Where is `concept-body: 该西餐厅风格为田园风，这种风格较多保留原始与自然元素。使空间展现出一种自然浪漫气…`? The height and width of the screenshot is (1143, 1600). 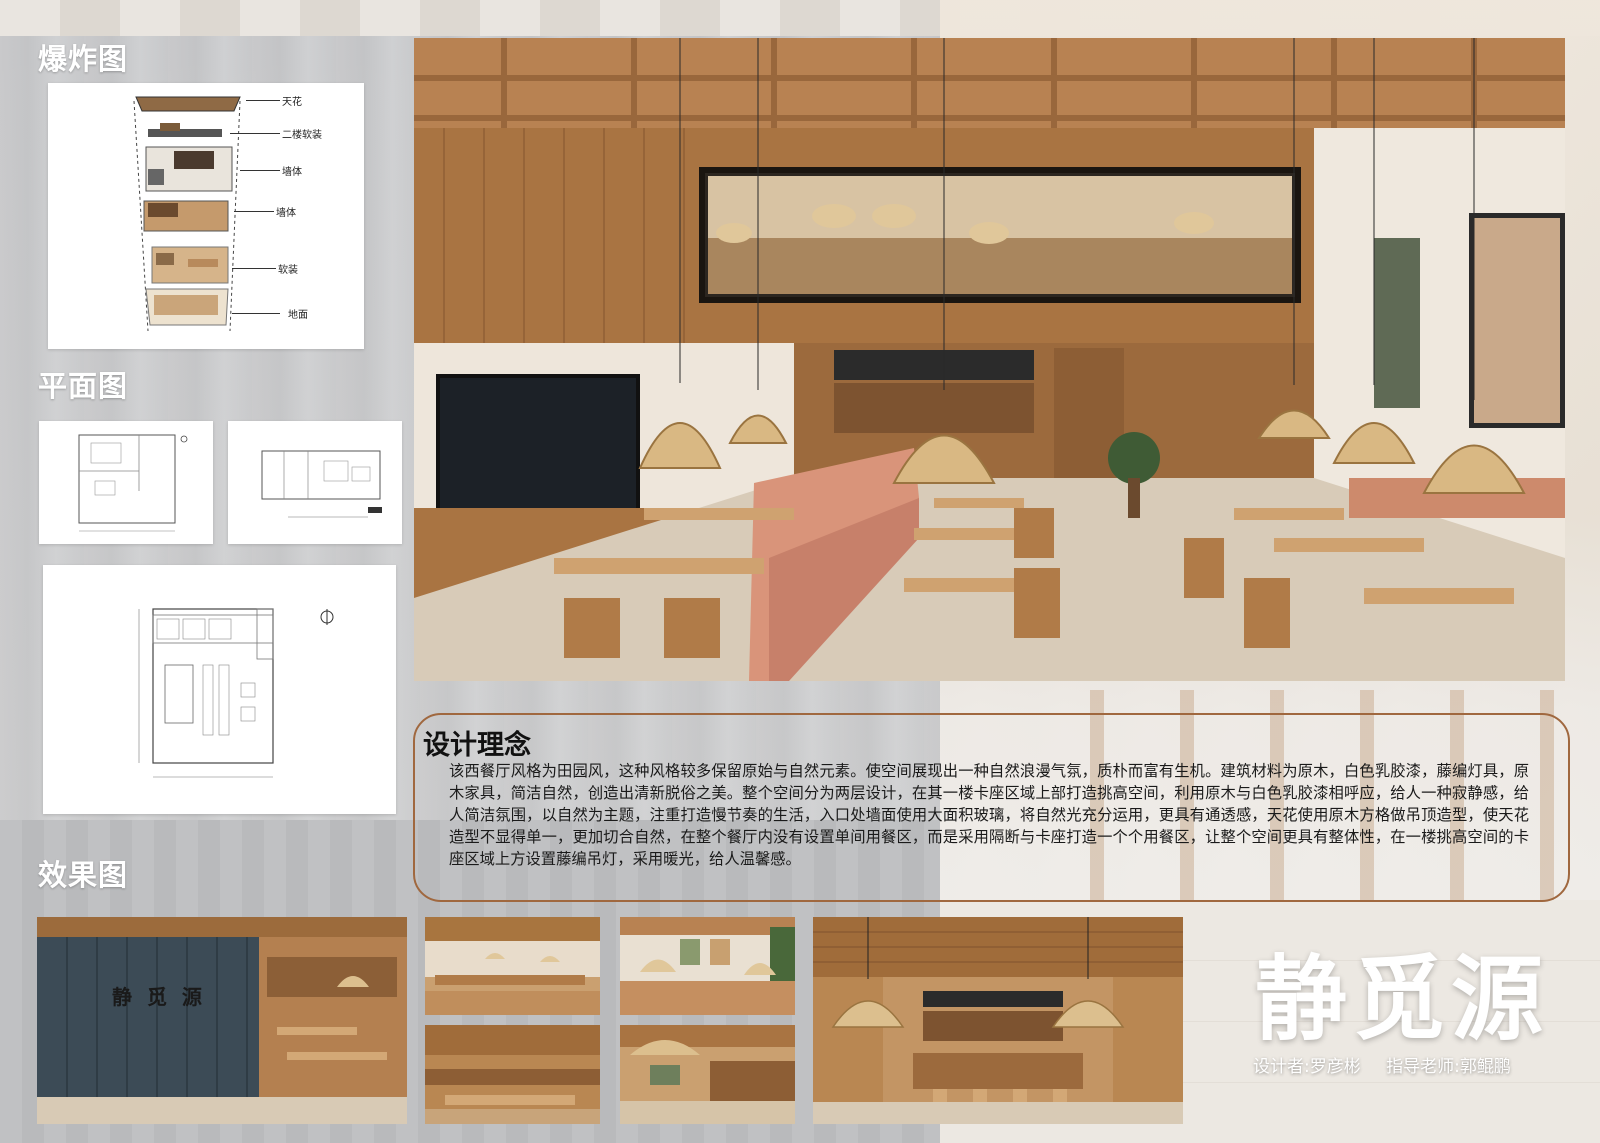 concept-body: 该西餐厅风格为田园风，这种风格较多保留原始与自然元素。使空间展现出一种自然浪漫气… is located at coordinates (989, 815).